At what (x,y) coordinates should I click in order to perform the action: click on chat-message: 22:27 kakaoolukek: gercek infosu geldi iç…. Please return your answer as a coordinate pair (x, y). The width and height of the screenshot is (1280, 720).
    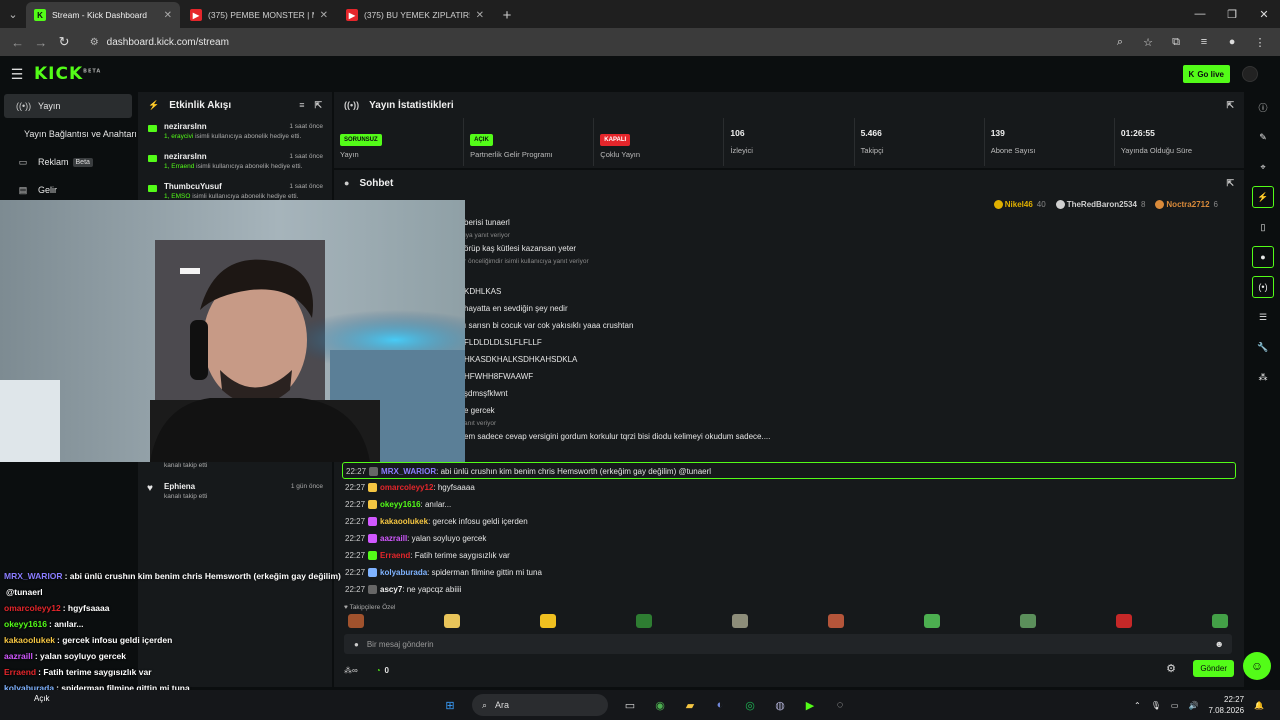
    Looking at the image, I should click on (789, 521).